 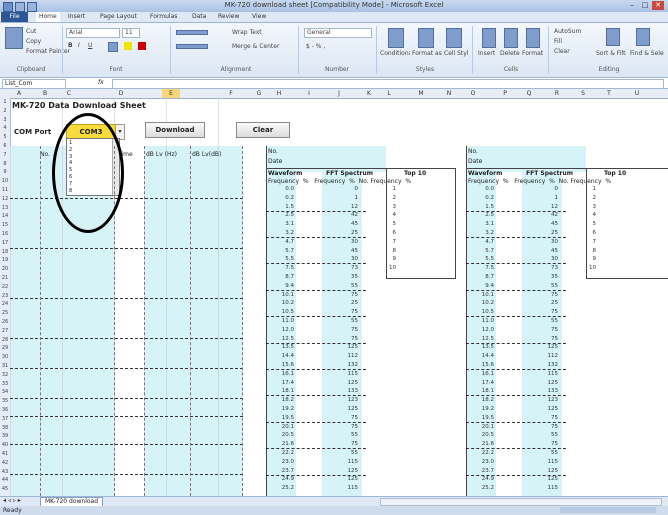 What do you see at coordinates (489, 38) in the screenshot?
I see `insert-cells-icon` at bounding box center [489, 38].